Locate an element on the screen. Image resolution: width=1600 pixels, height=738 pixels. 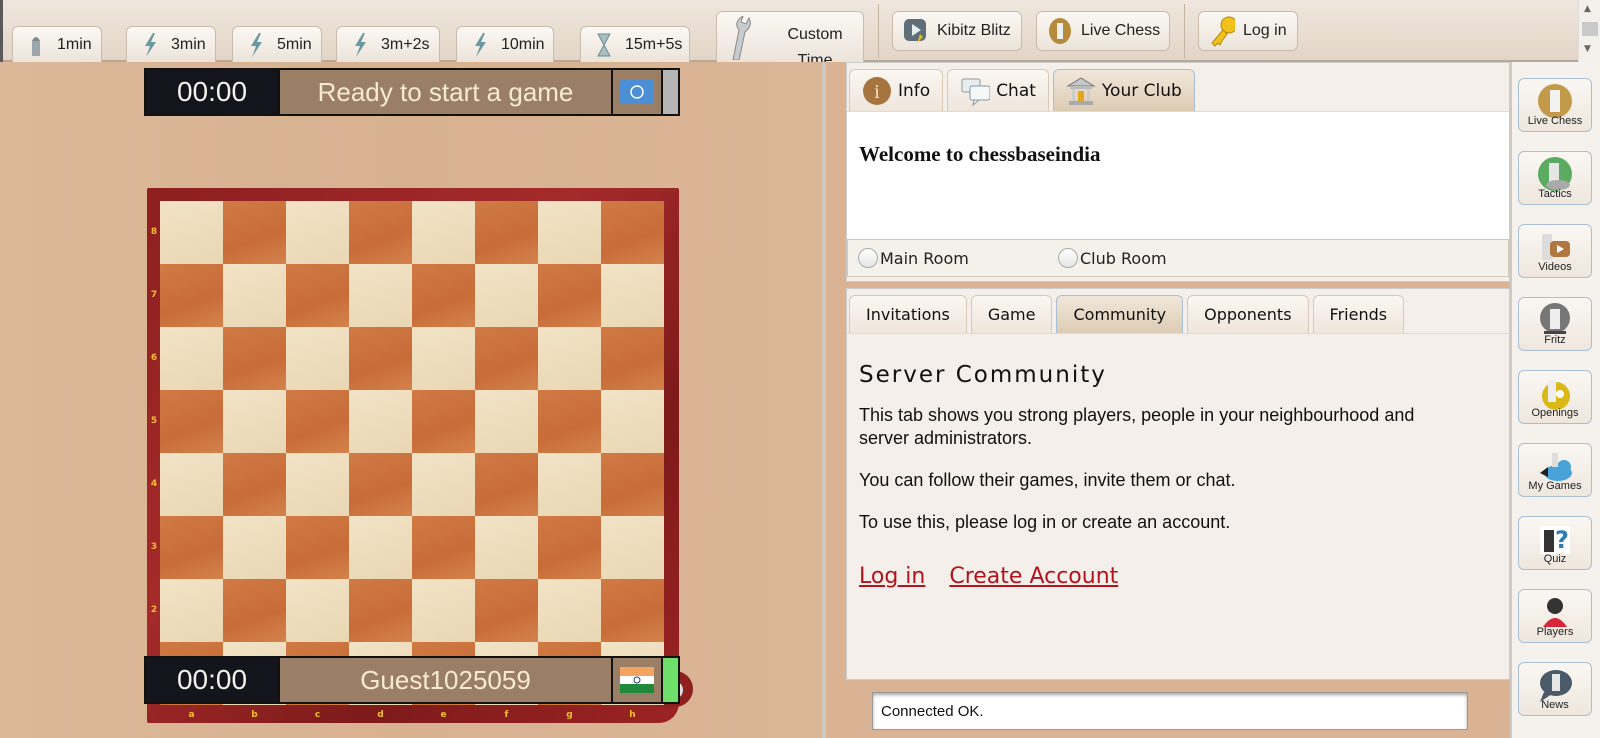
board-square-b5 is located at coordinates (254, 421).